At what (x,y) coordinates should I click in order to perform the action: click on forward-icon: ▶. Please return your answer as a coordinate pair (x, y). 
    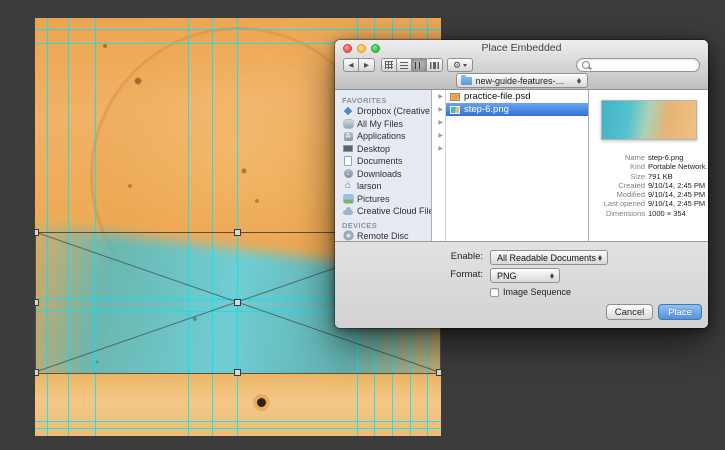
    Looking at the image, I should click on (366, 65).